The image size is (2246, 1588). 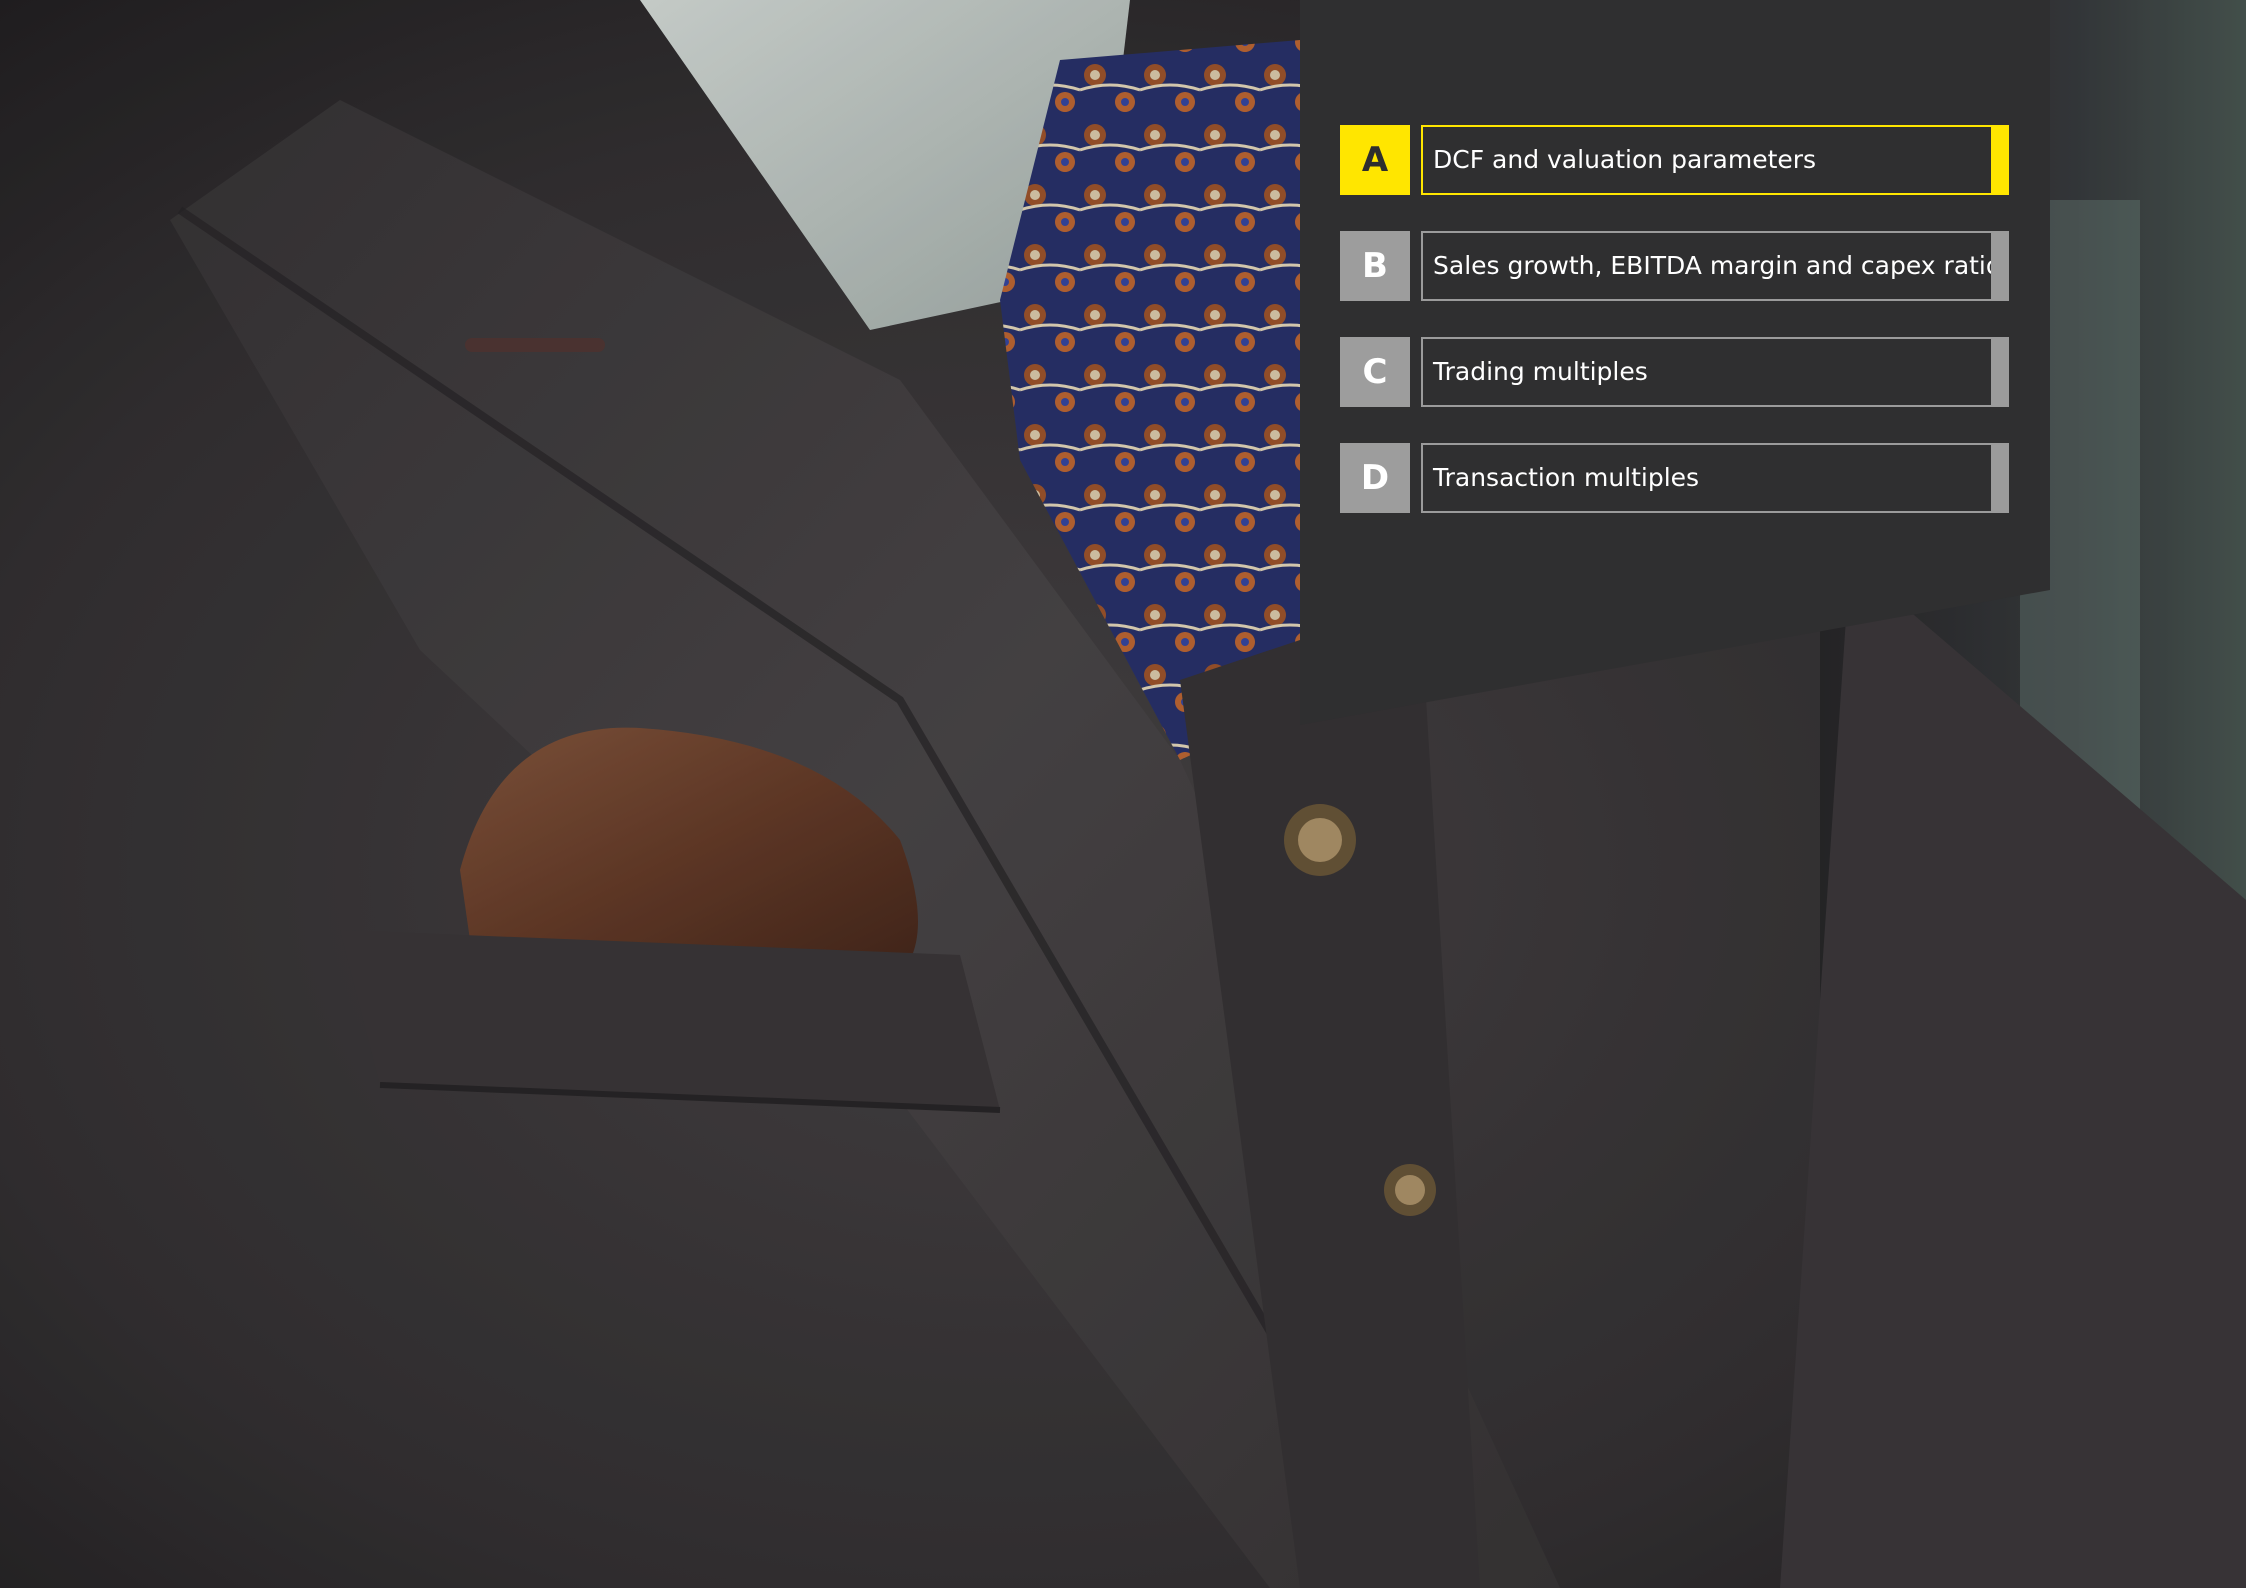 What do you see at coordinates (1375, 160) in the screenshot?
I see `menu-item-letter: A` at bounding box center [1375, 160].